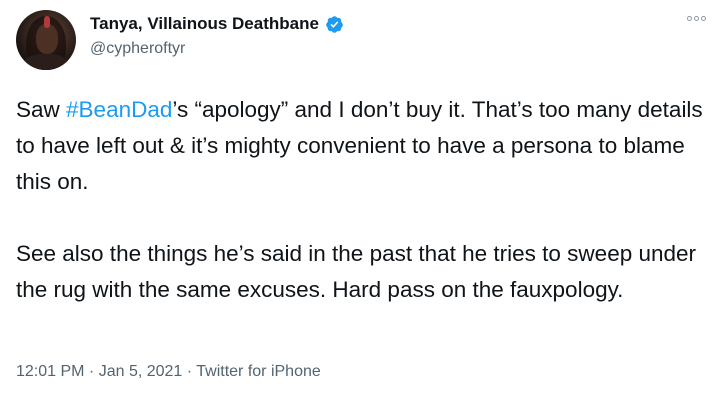 This screenshot has height=400, width=722. I want to click on hashtag-link: #BeanDad, so click(119, 109).